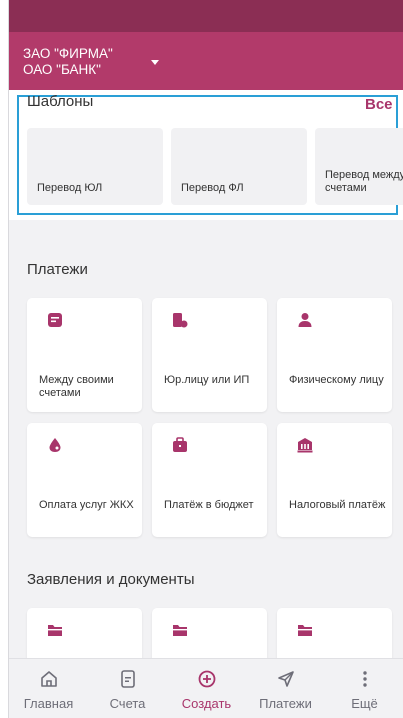 This screenshot has height=718, width=403. What do you see at coordinates (285, 703) in the screenshot?
I see `nav-label: Платежи` at bounding box center [285, 703].